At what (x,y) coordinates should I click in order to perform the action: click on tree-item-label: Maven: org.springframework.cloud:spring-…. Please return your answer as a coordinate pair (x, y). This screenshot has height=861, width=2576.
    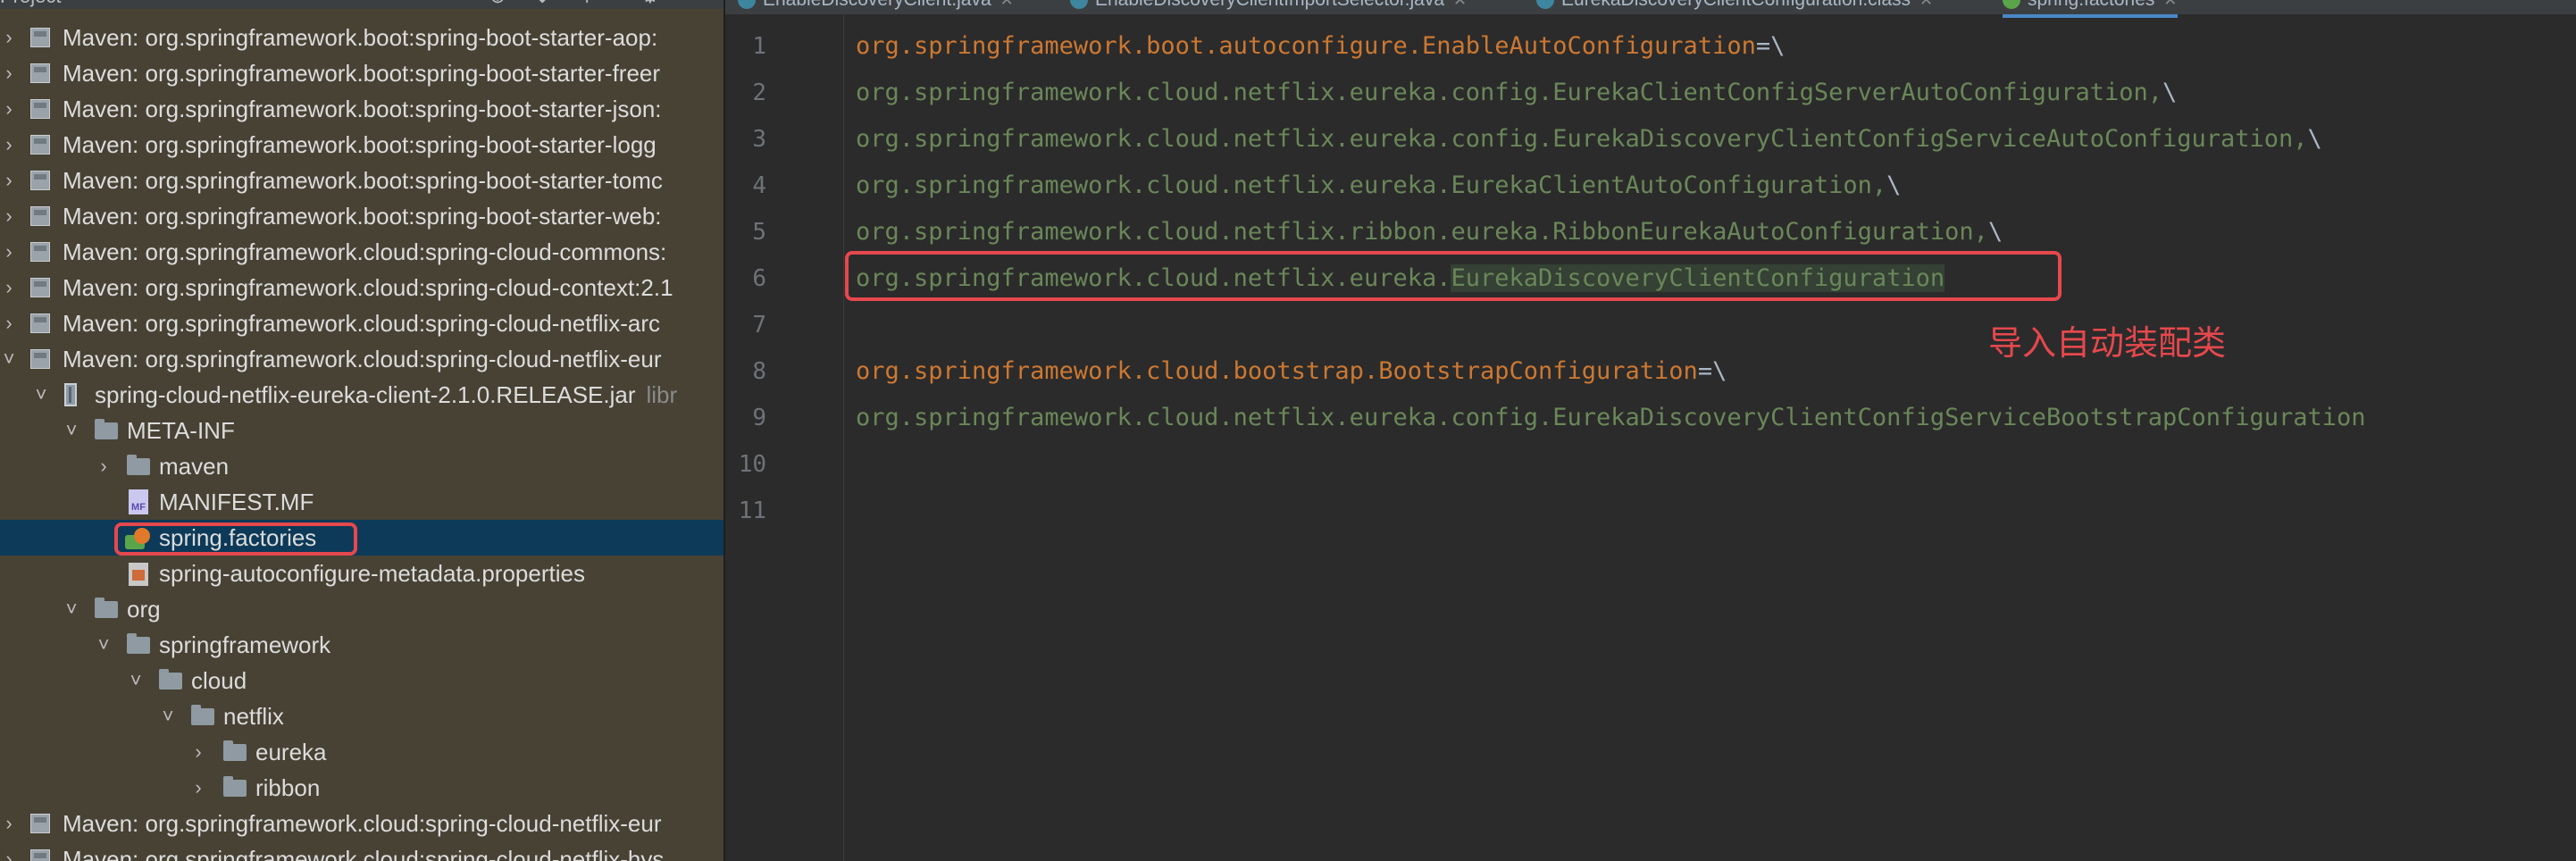
    Looking at the image, I should click on (362, 323).